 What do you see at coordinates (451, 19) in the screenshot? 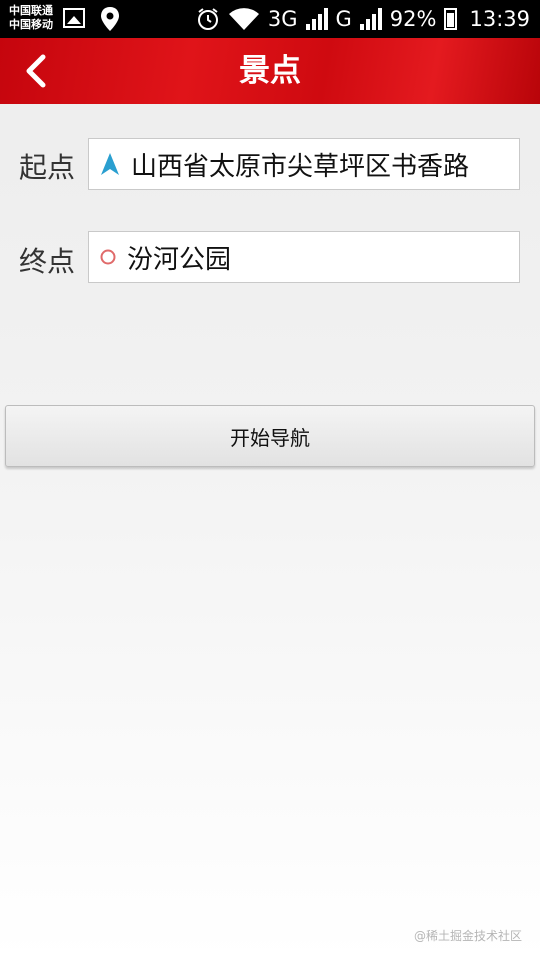
I see `battery-icon` at bounding box center [451, 19].